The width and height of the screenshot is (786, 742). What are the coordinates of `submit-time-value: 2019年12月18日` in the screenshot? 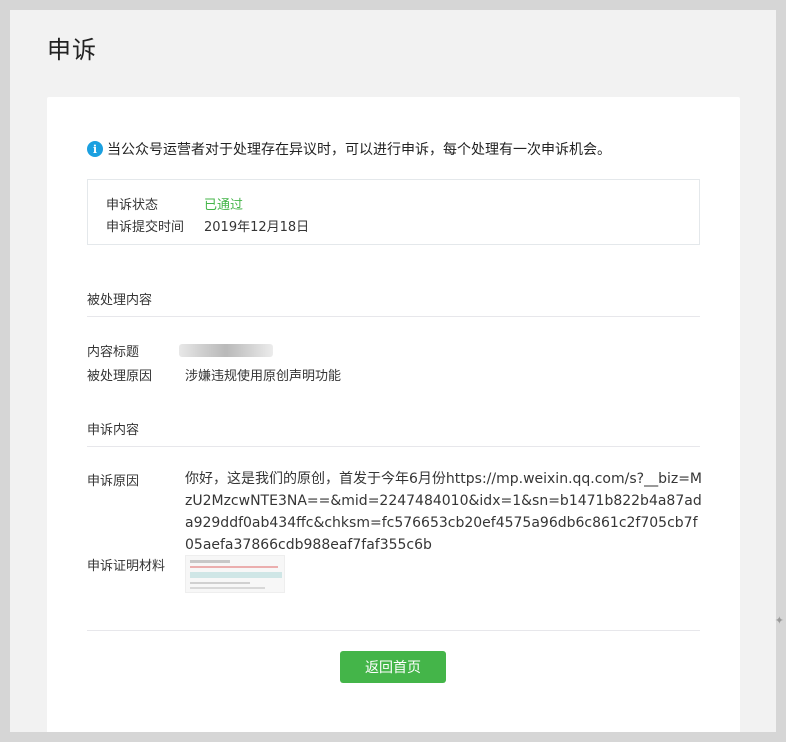 It's located at (257, 227).